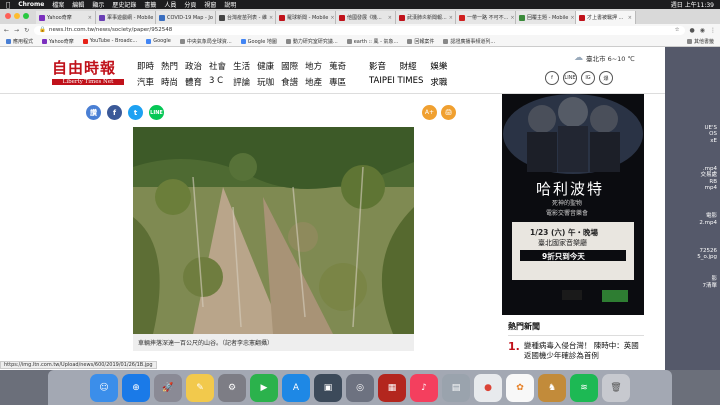  What do you see at coordinates (616, 387) in the screenshot?
I see `trash-icon: 🗑` at bounding box center [616, 387].